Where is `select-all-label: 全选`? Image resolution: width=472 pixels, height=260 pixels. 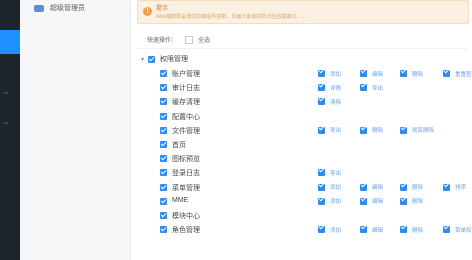
select-all-label: 全选 is located at coordinates (204, 39).